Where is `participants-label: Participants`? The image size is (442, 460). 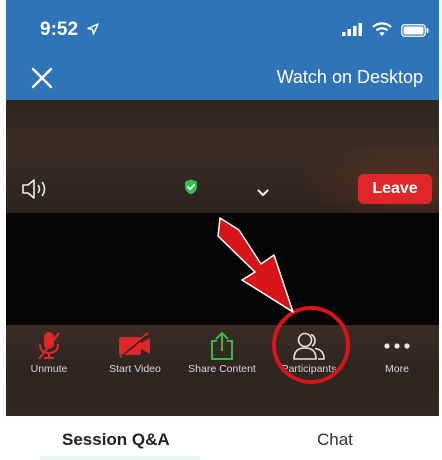 participants-label: Participants is located at coordinates (309, 369).